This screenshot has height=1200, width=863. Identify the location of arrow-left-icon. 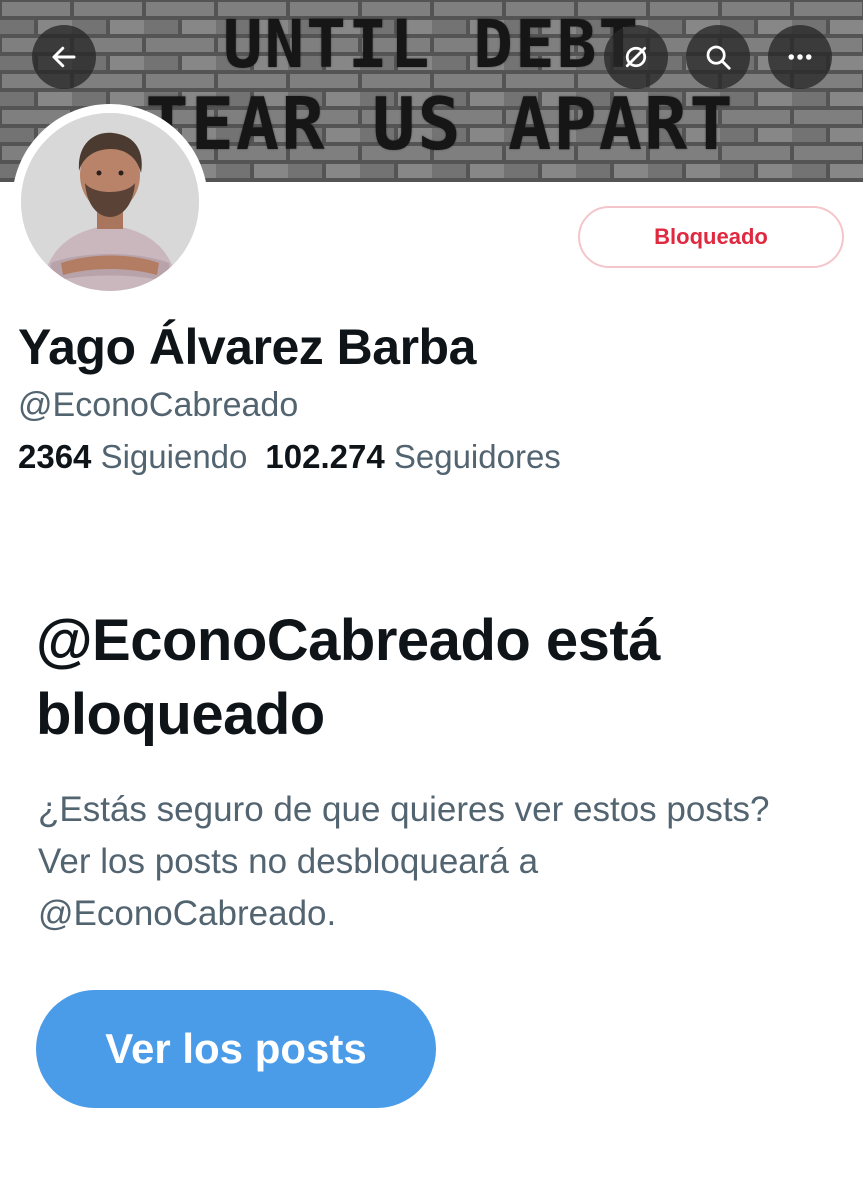
(64, 57).